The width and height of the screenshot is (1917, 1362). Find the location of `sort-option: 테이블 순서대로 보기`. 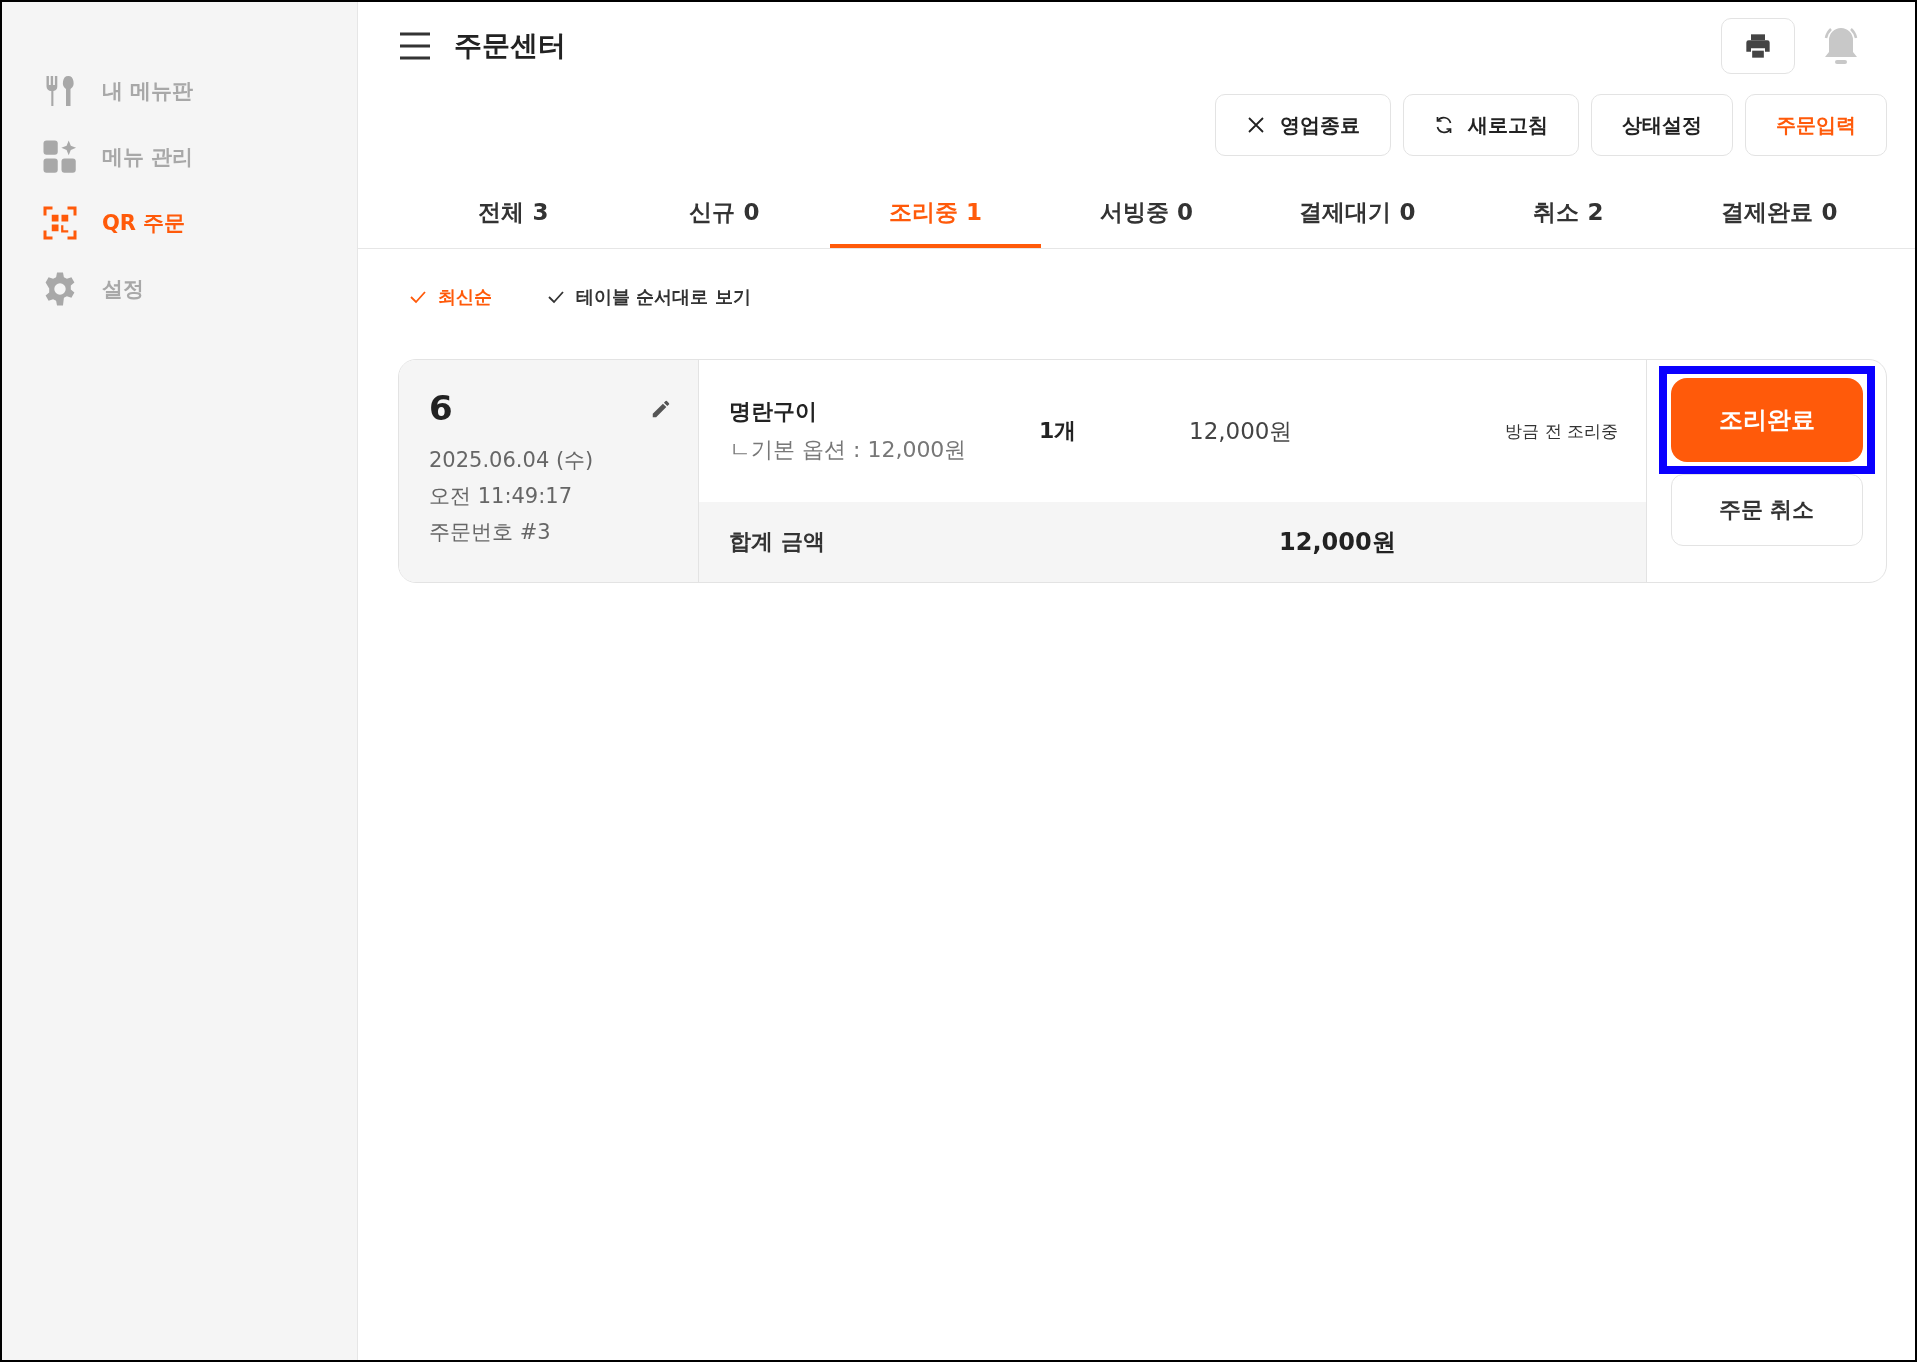

sort-option: 테이블 순서대로 보기 is located at coordinates (649, 297).